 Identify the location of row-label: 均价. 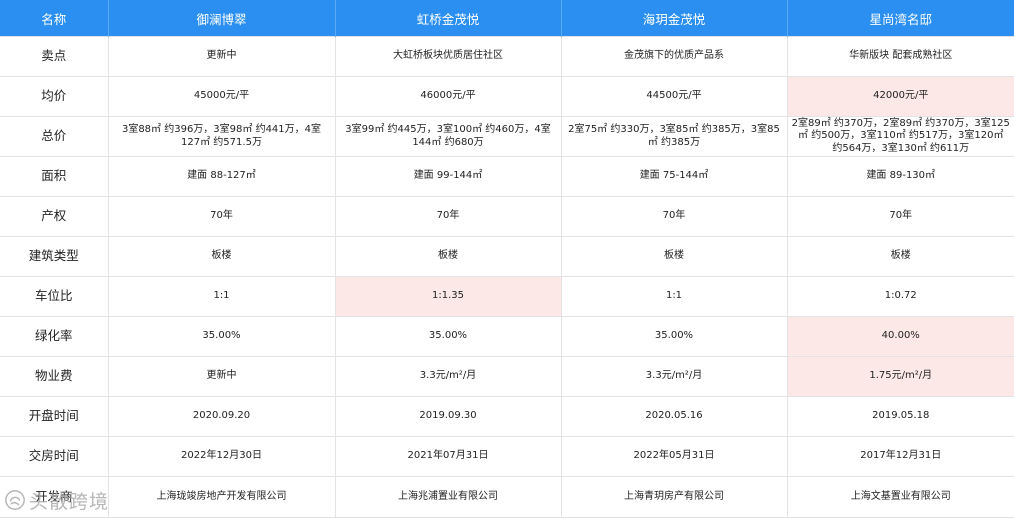
(54, 96).